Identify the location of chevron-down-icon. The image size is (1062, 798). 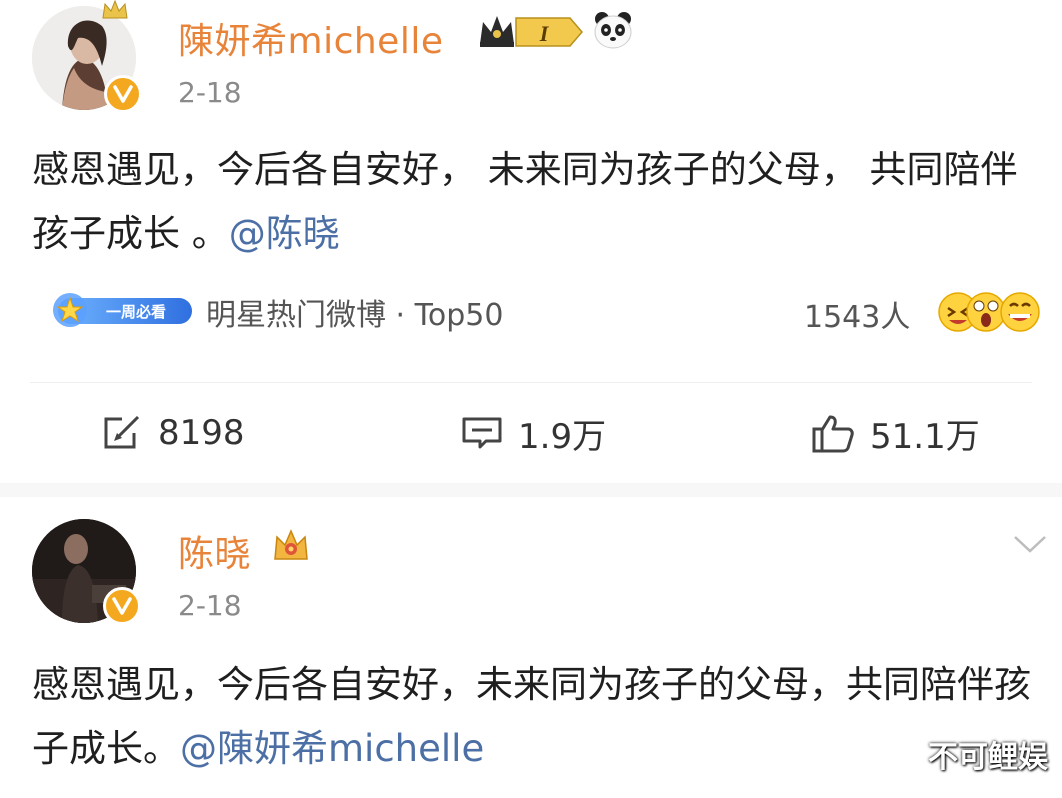
(1030, 544).